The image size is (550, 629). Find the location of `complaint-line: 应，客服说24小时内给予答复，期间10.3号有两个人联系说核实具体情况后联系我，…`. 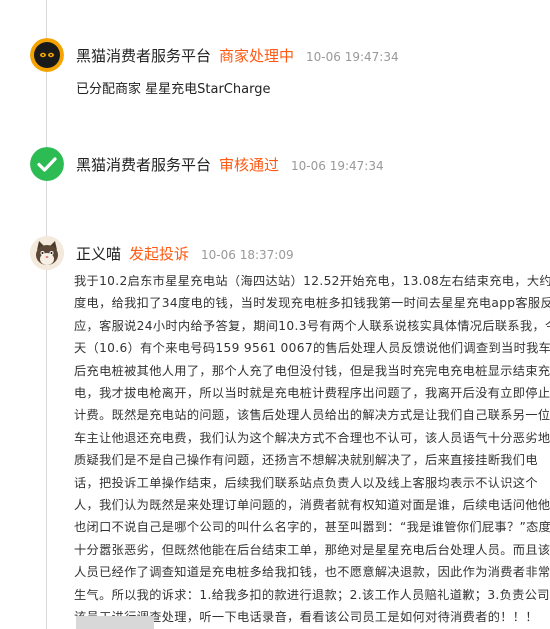

complaint-line: 应，客服说24小时内给予答复，期间10.3号有两个人联系说核实具体情况后联系我，… is located at coordinates (312, 325).